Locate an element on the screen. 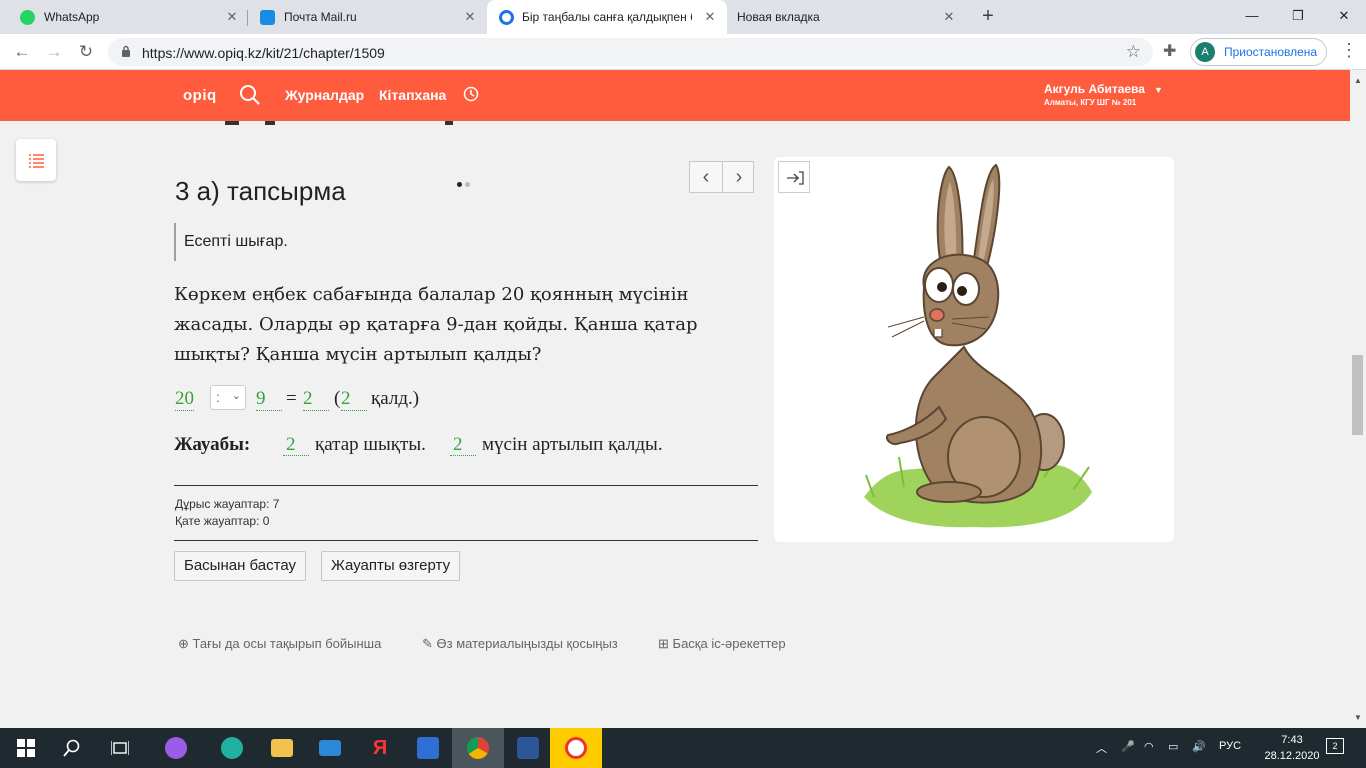  language-indicator: РУС is located at coordinates (1230, 746).